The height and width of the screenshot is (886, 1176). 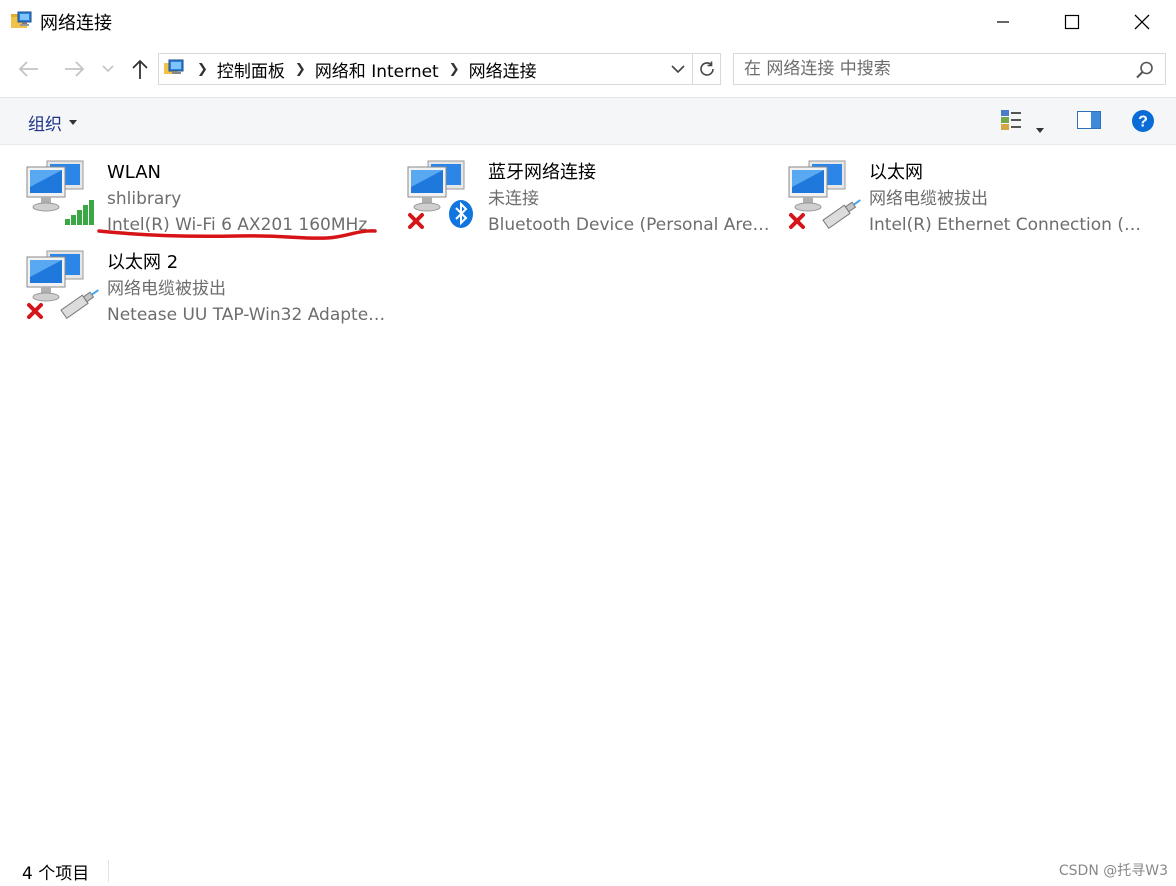 I want to click on navigation-bar: ❯ 控制面板 ❯ 网络和 Internet ❯ 网络连接, so click(x=588, y=70).